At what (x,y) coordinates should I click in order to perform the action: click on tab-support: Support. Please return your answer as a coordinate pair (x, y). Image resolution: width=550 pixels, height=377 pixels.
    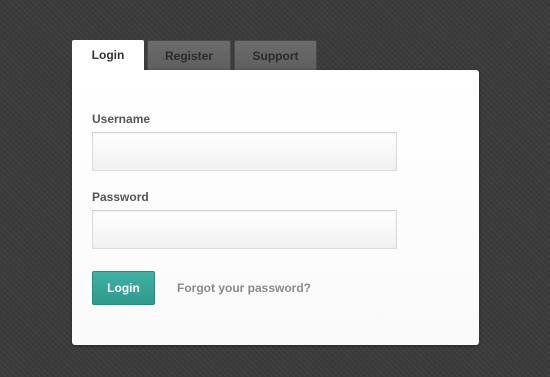
    Looking at the image, I should click on (275, 55).